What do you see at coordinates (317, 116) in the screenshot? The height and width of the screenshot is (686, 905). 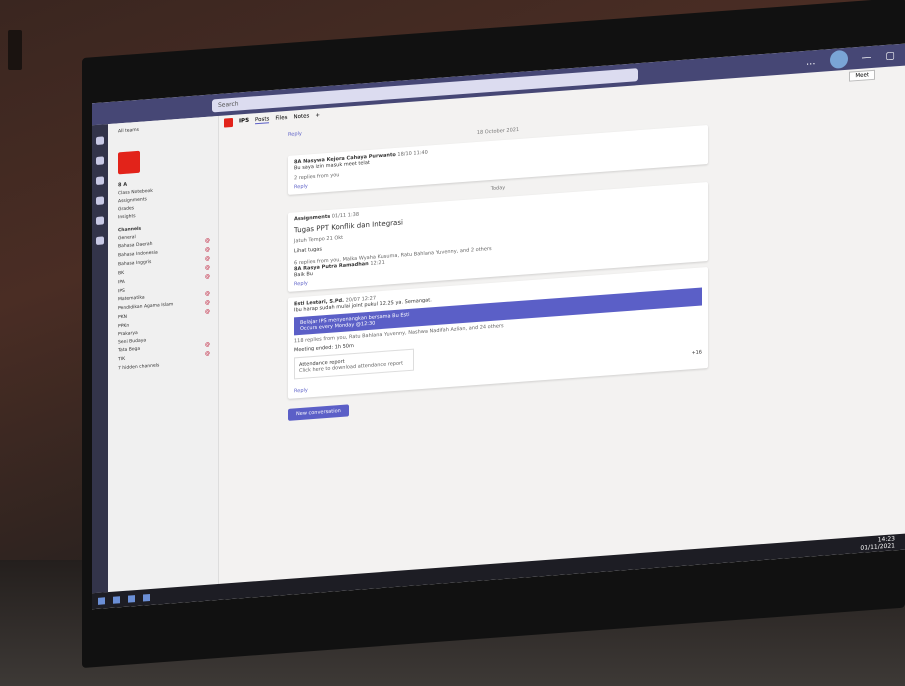 I see `add-tab-button: +` at bounding box center [317, 116].